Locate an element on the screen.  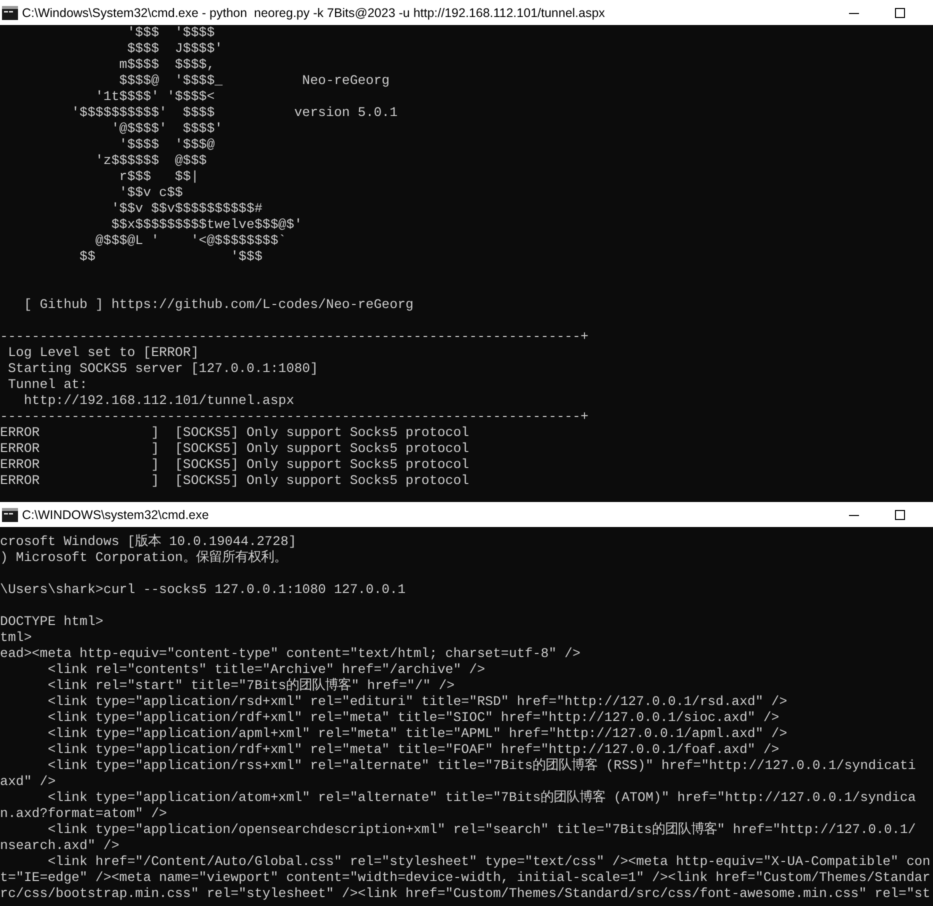
console-line: <link type="application/rsd+xml" rel="edituri" title="RSD" href="http://127.0.0.1/rsd.axd" /> is located at coordinates (417, 702).